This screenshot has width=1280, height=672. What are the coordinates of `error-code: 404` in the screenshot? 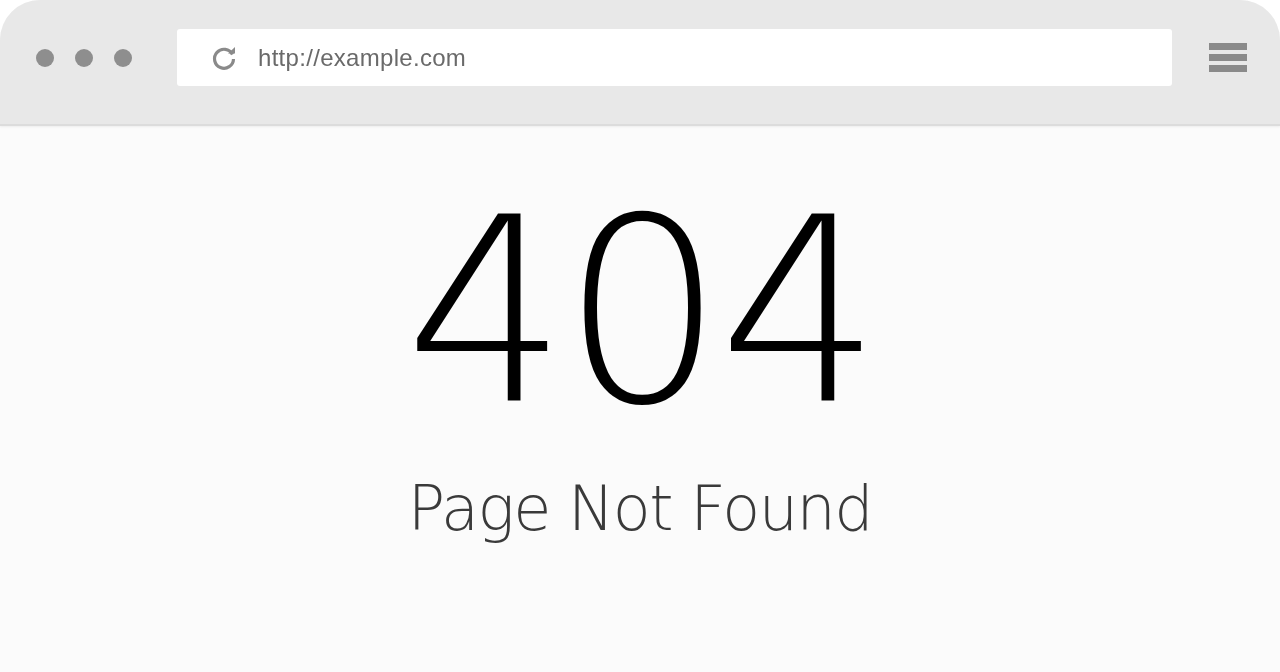 It's located at (640, 312).